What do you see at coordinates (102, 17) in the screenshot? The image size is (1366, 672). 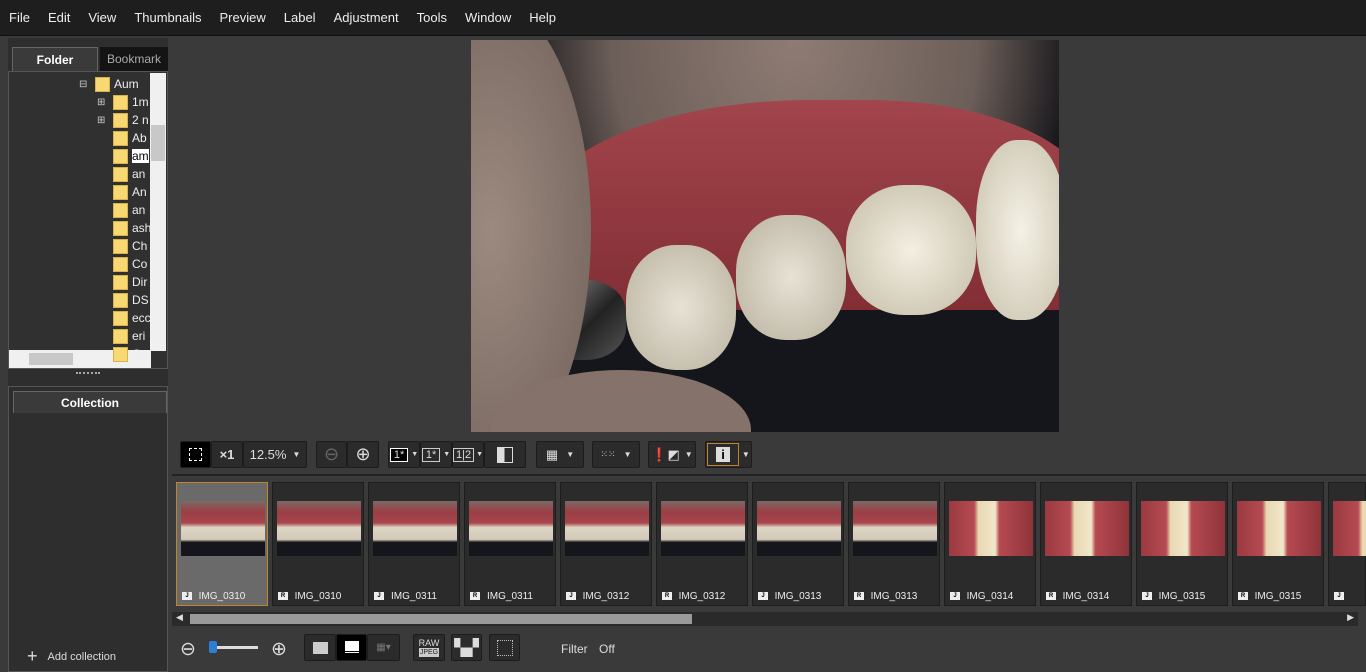 I see `menu-view: View` at bounding box center [102, 17].